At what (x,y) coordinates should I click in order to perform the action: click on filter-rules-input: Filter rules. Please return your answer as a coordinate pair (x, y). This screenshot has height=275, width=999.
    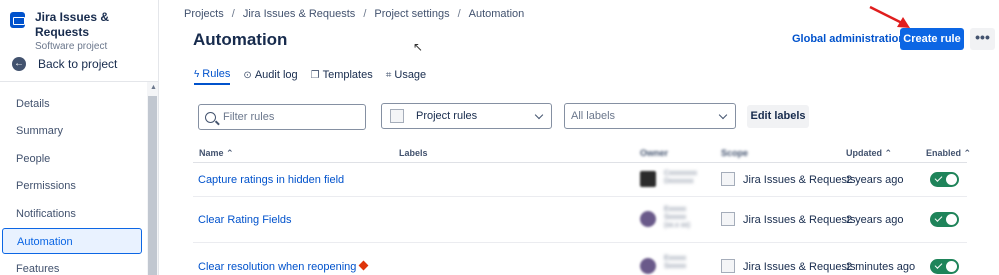
    Looking at the image, I should click on (282, 117).